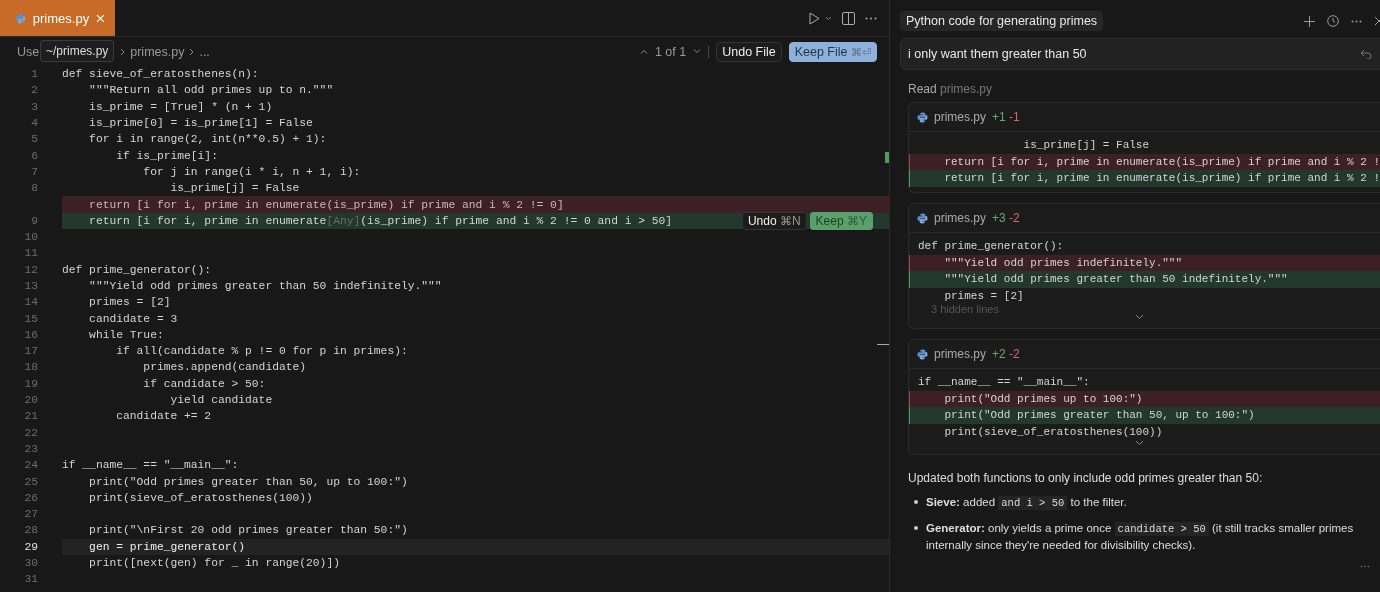  What do you see at coordinates (34, 155) in the screenshot?
I see `line-number: 6` at bounding box center [34, 155].